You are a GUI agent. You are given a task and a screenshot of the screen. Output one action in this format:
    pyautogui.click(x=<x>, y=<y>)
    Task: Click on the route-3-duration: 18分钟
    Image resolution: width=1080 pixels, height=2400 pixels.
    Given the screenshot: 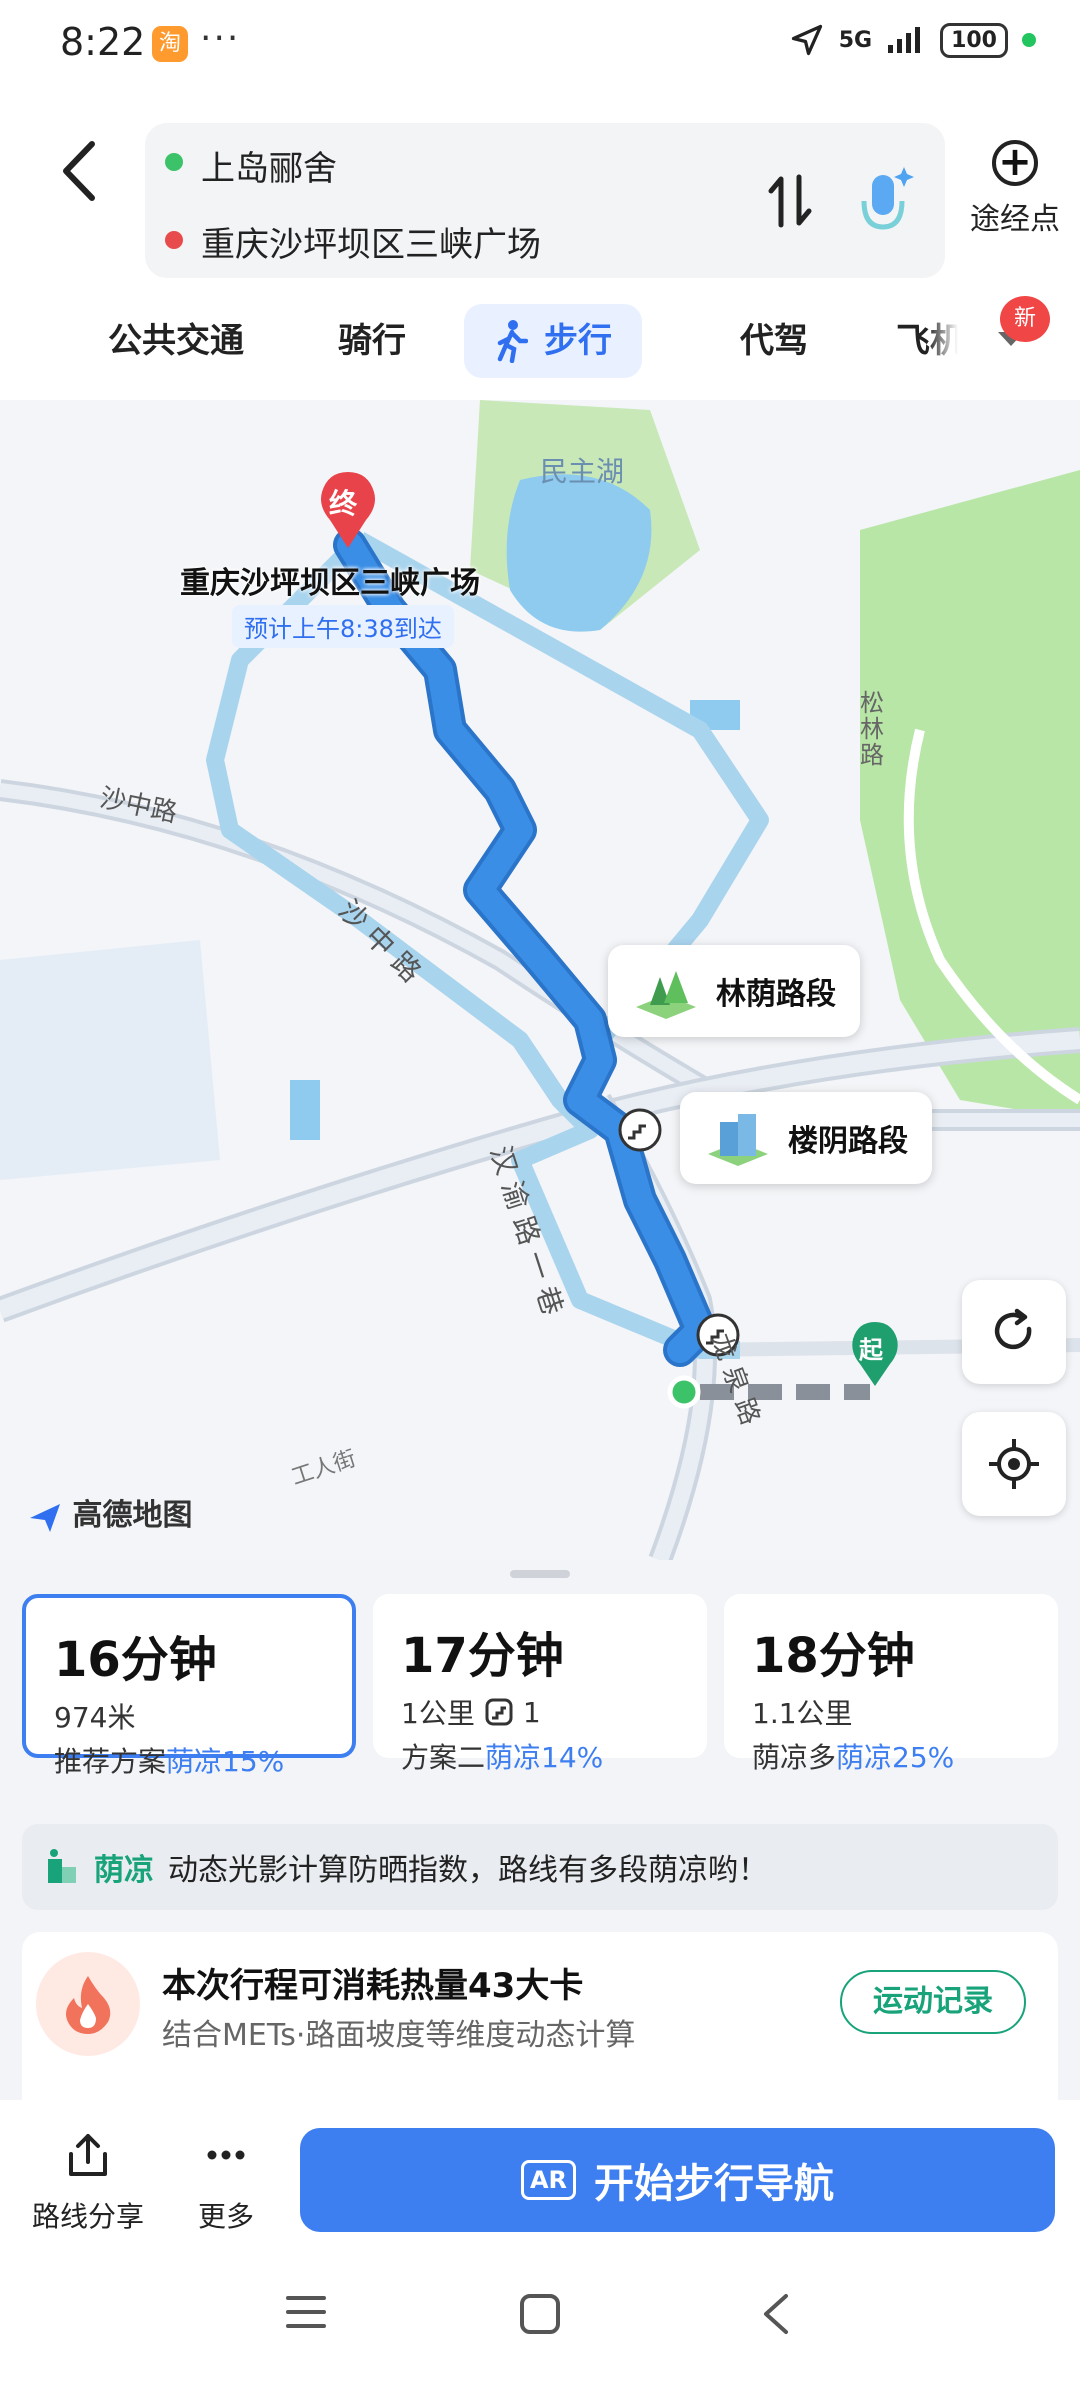 What is the action you would take?
    pyautogui.click(x=833, y=1656)
    